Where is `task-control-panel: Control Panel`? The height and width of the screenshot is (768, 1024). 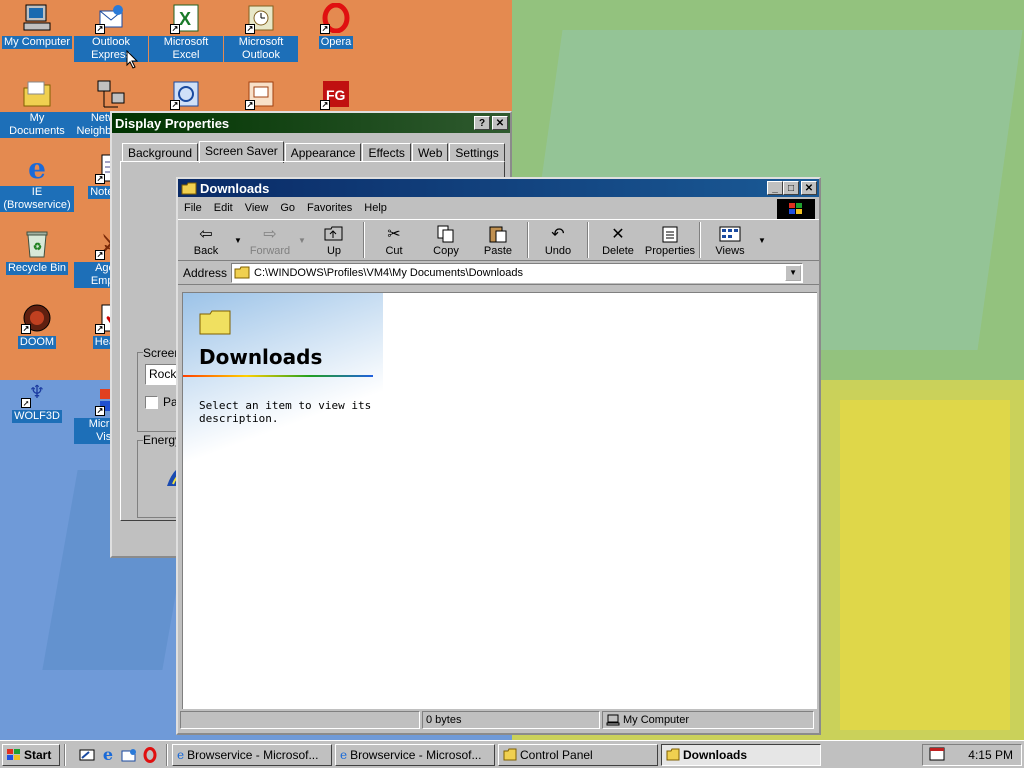
task-control-panel: Control Panel is located at coordinates (578, 754).